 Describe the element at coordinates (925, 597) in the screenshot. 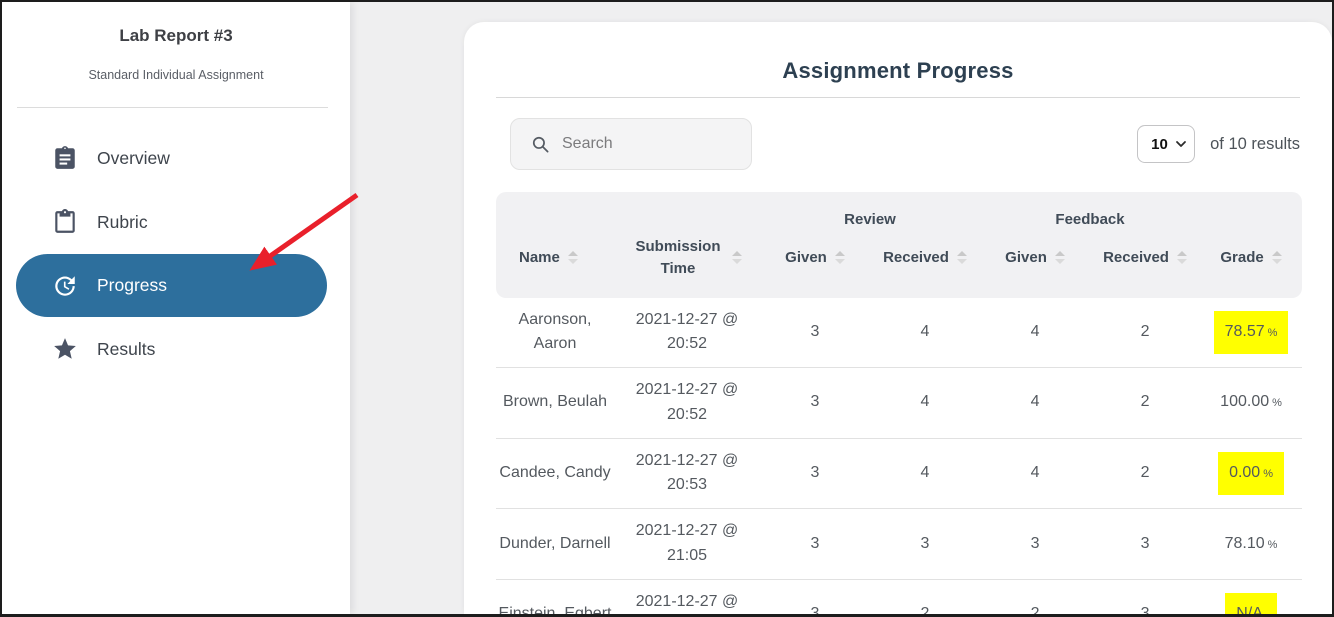

I see `cell-review-received: 2` at that location.